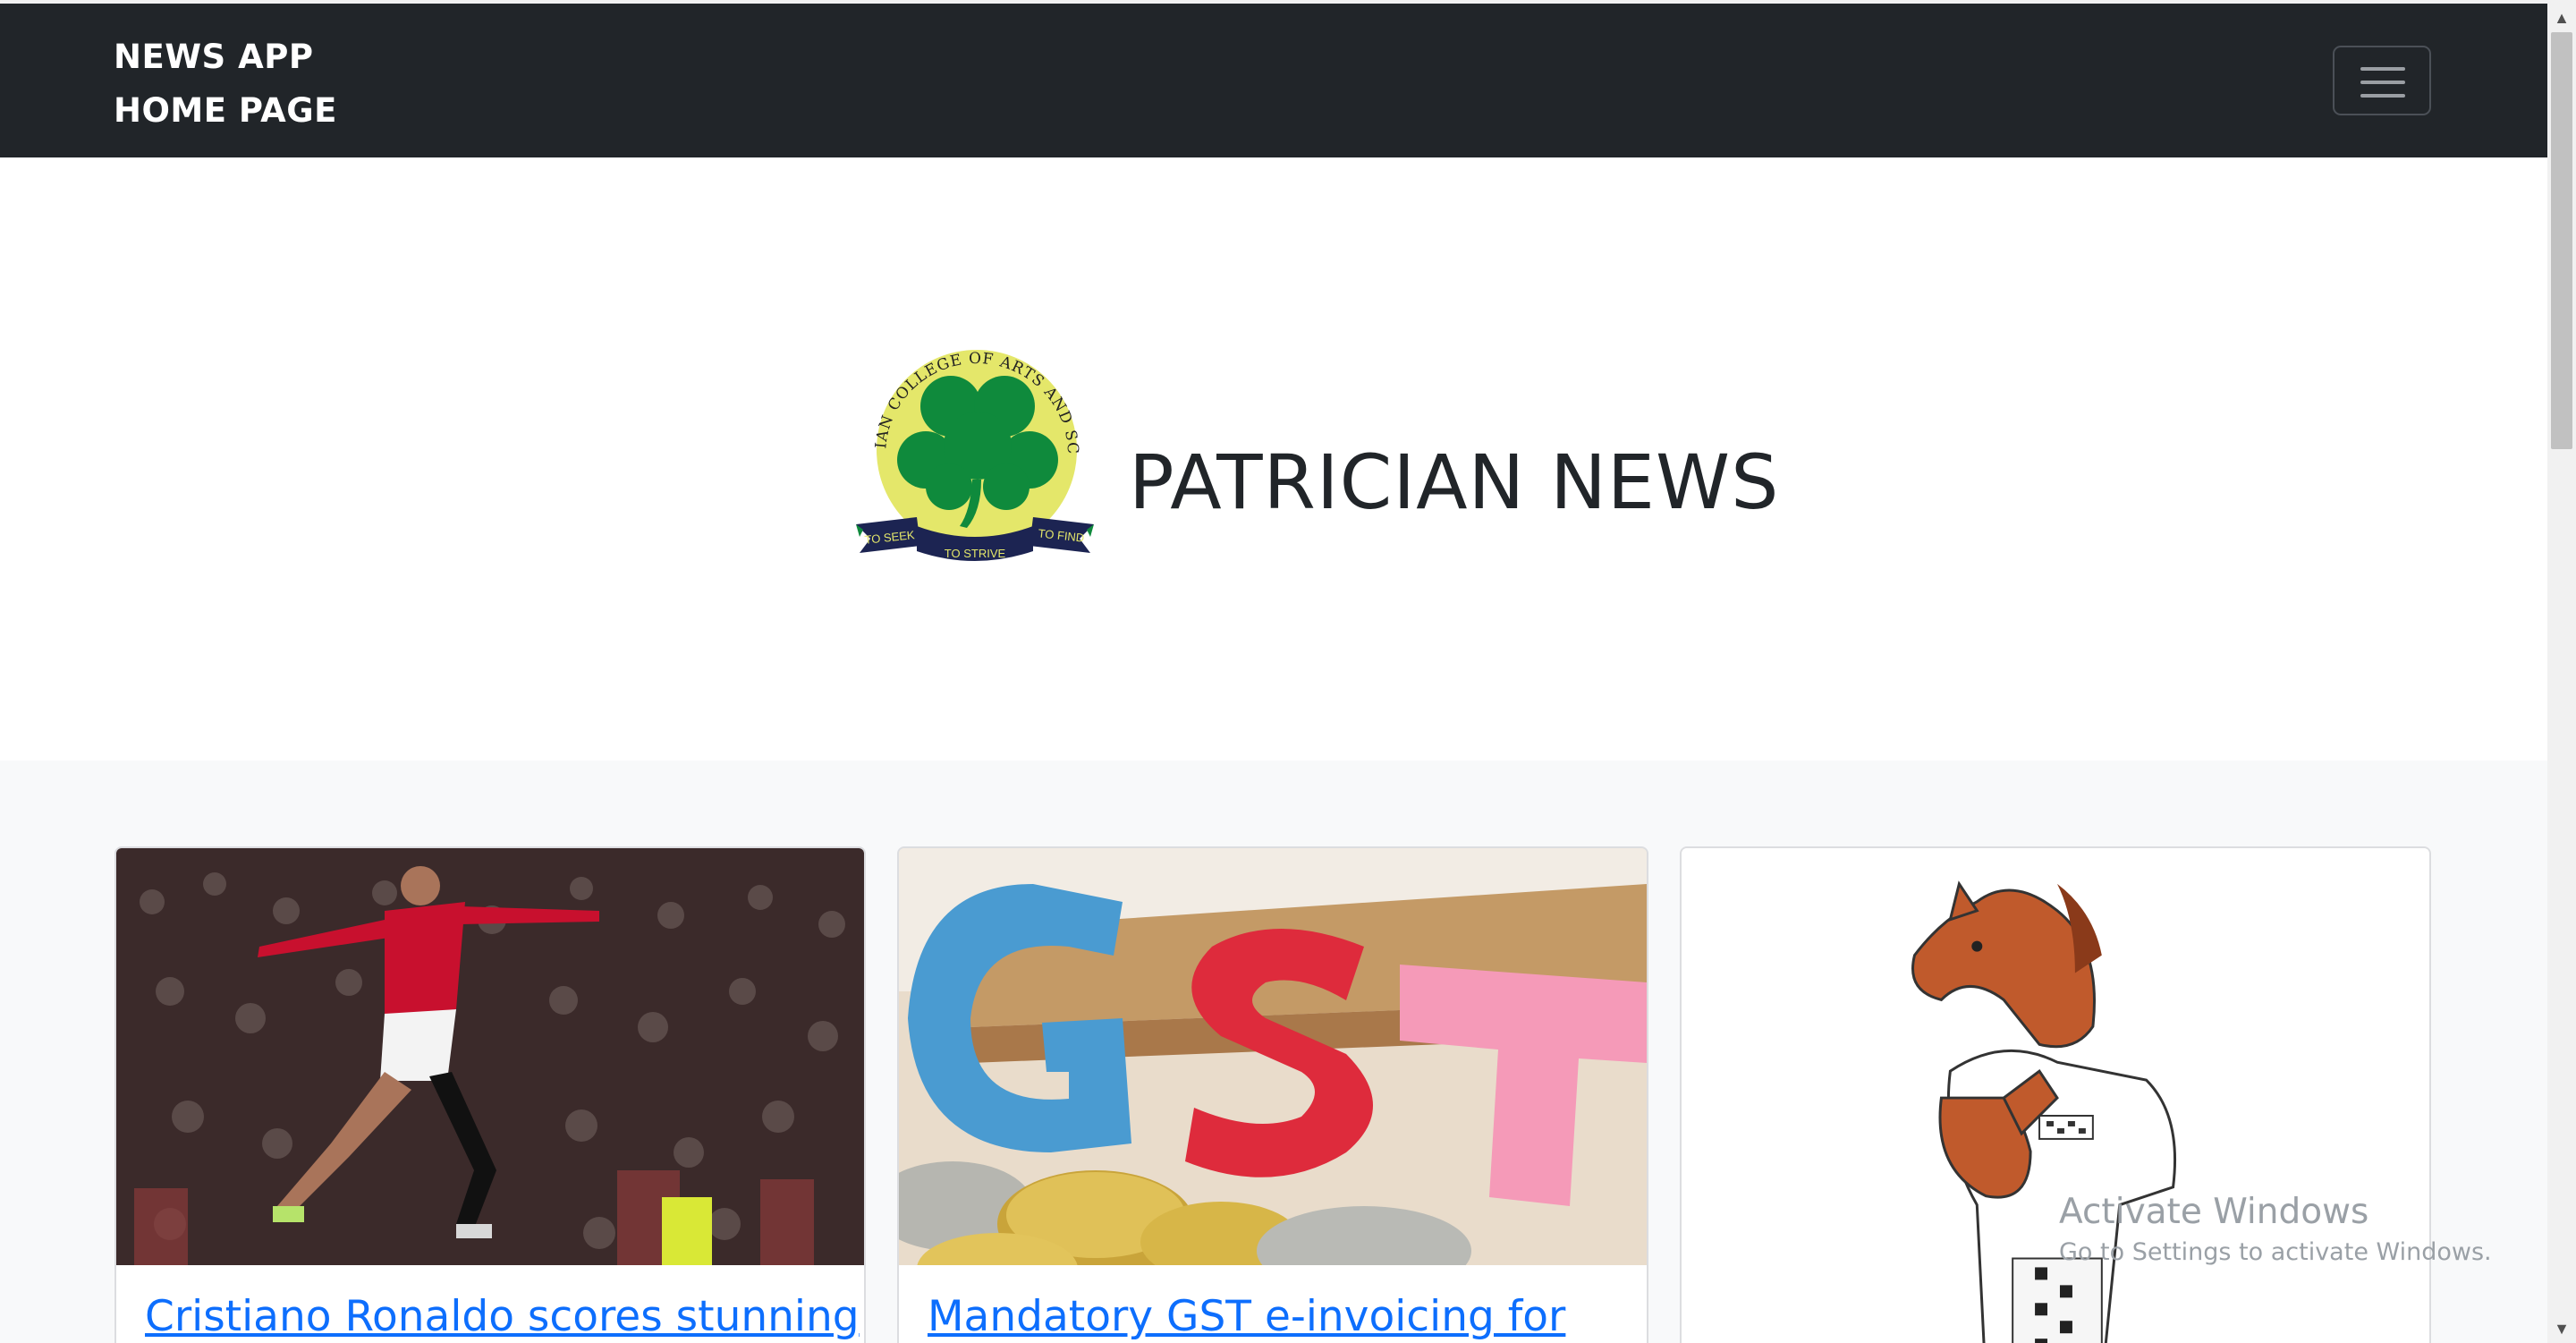  Describe the element at coordinates (1273, 1056) in the screenshot. I see `gst-letters-coins-photo` at that location.